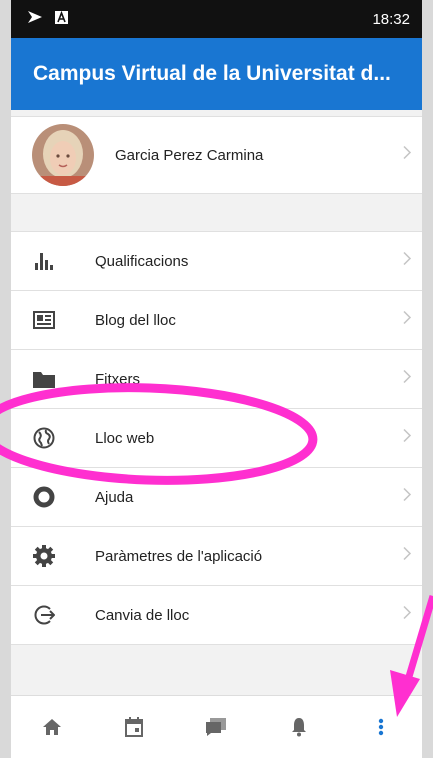 The width and height of the screenshot is (433, 758). What do you see at coordinates (189, 155) in the screenshot?
I see `user-name: Garcia Perez Carmina` at bounding box center [189, 155].